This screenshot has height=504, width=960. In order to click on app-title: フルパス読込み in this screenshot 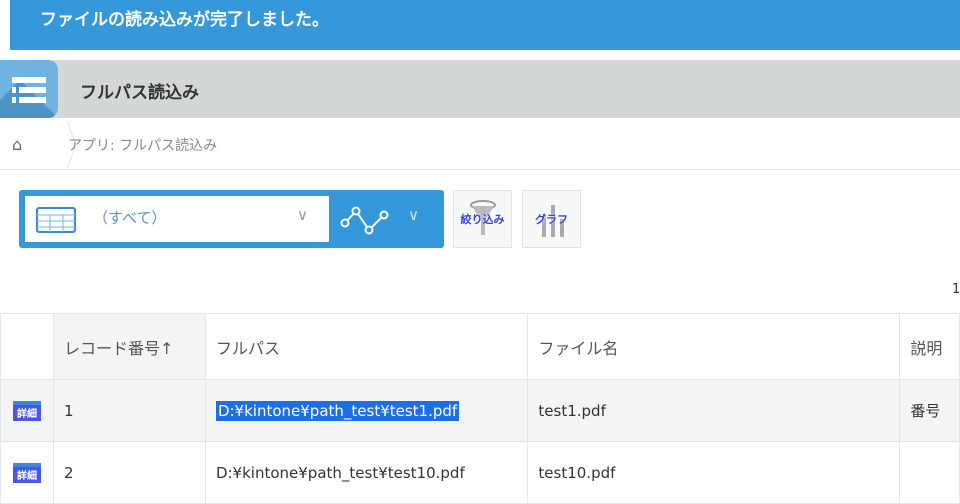, I will do `click(139, 93)`.